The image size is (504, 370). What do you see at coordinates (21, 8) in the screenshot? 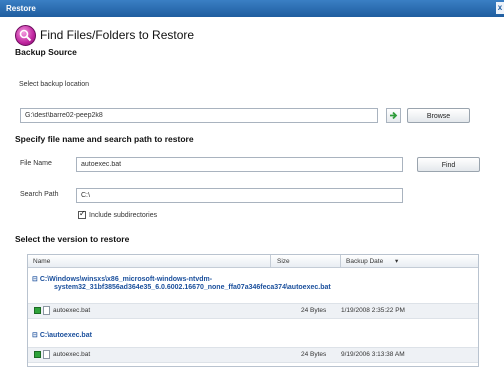
I see `window-title: Restore` at bounding box center [21, 8].